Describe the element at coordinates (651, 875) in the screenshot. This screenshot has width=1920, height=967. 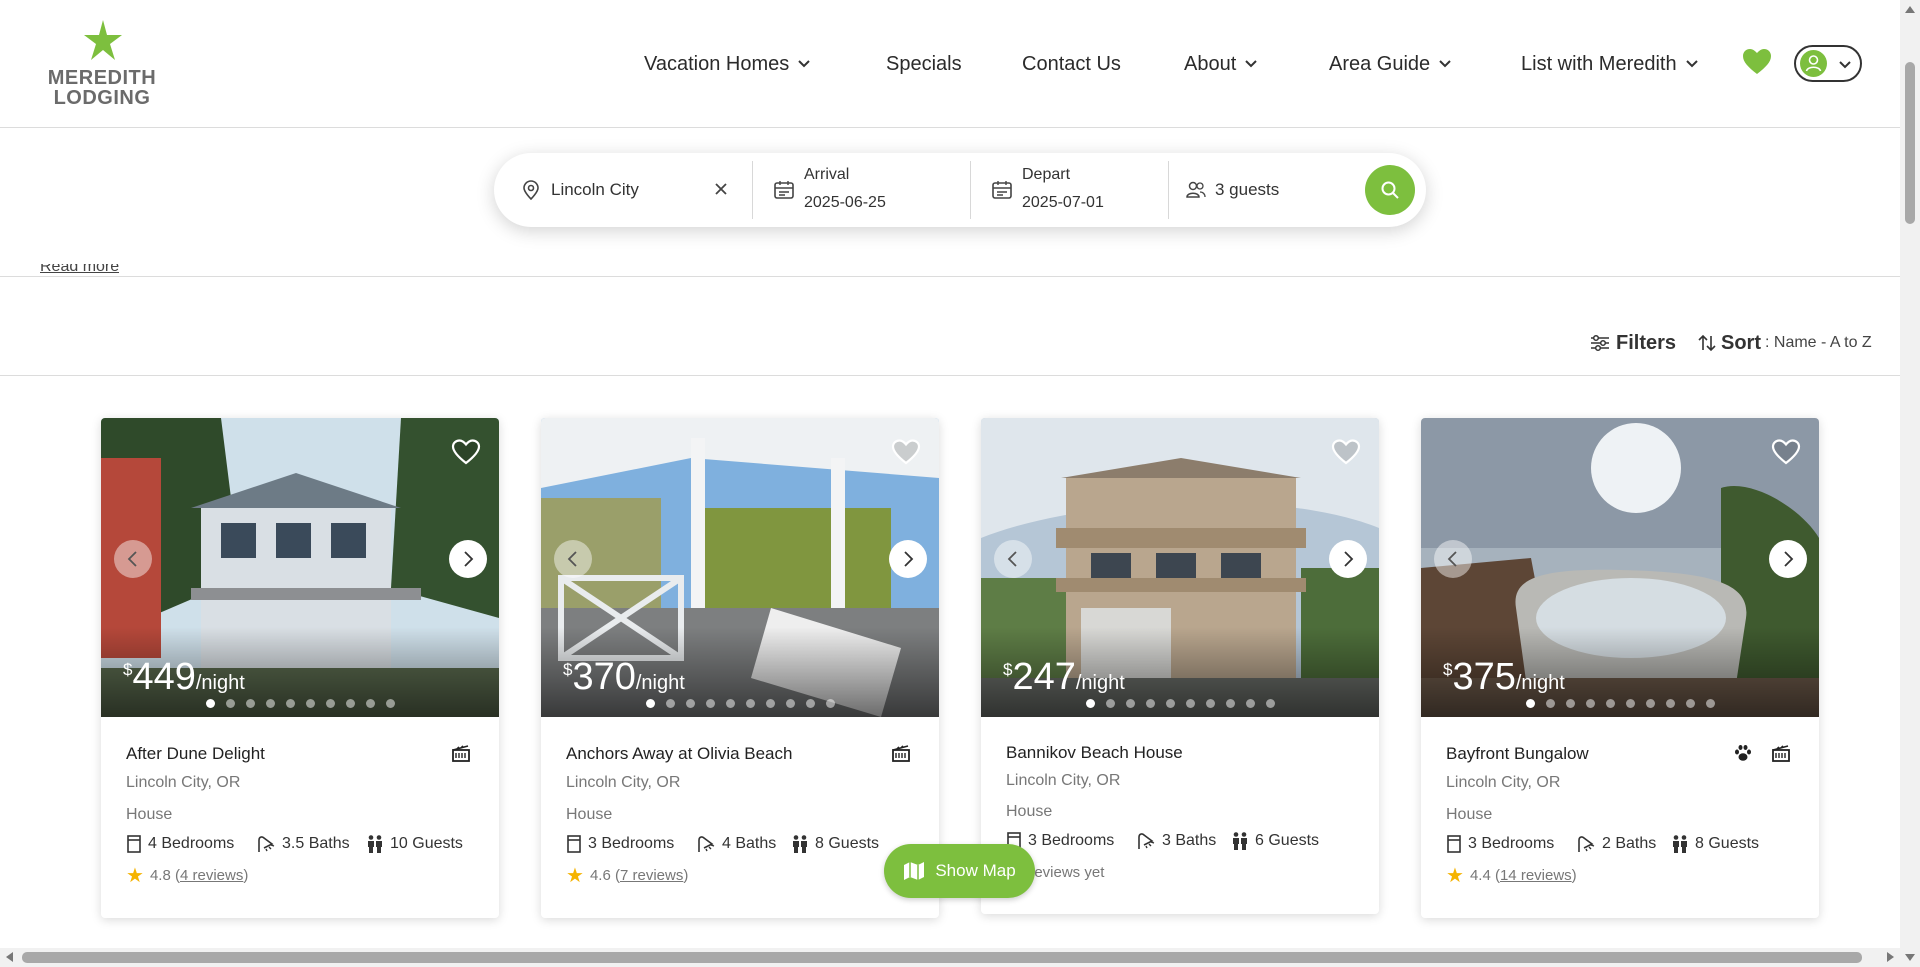
I see `reviews-link: 7 reviews` at that location.